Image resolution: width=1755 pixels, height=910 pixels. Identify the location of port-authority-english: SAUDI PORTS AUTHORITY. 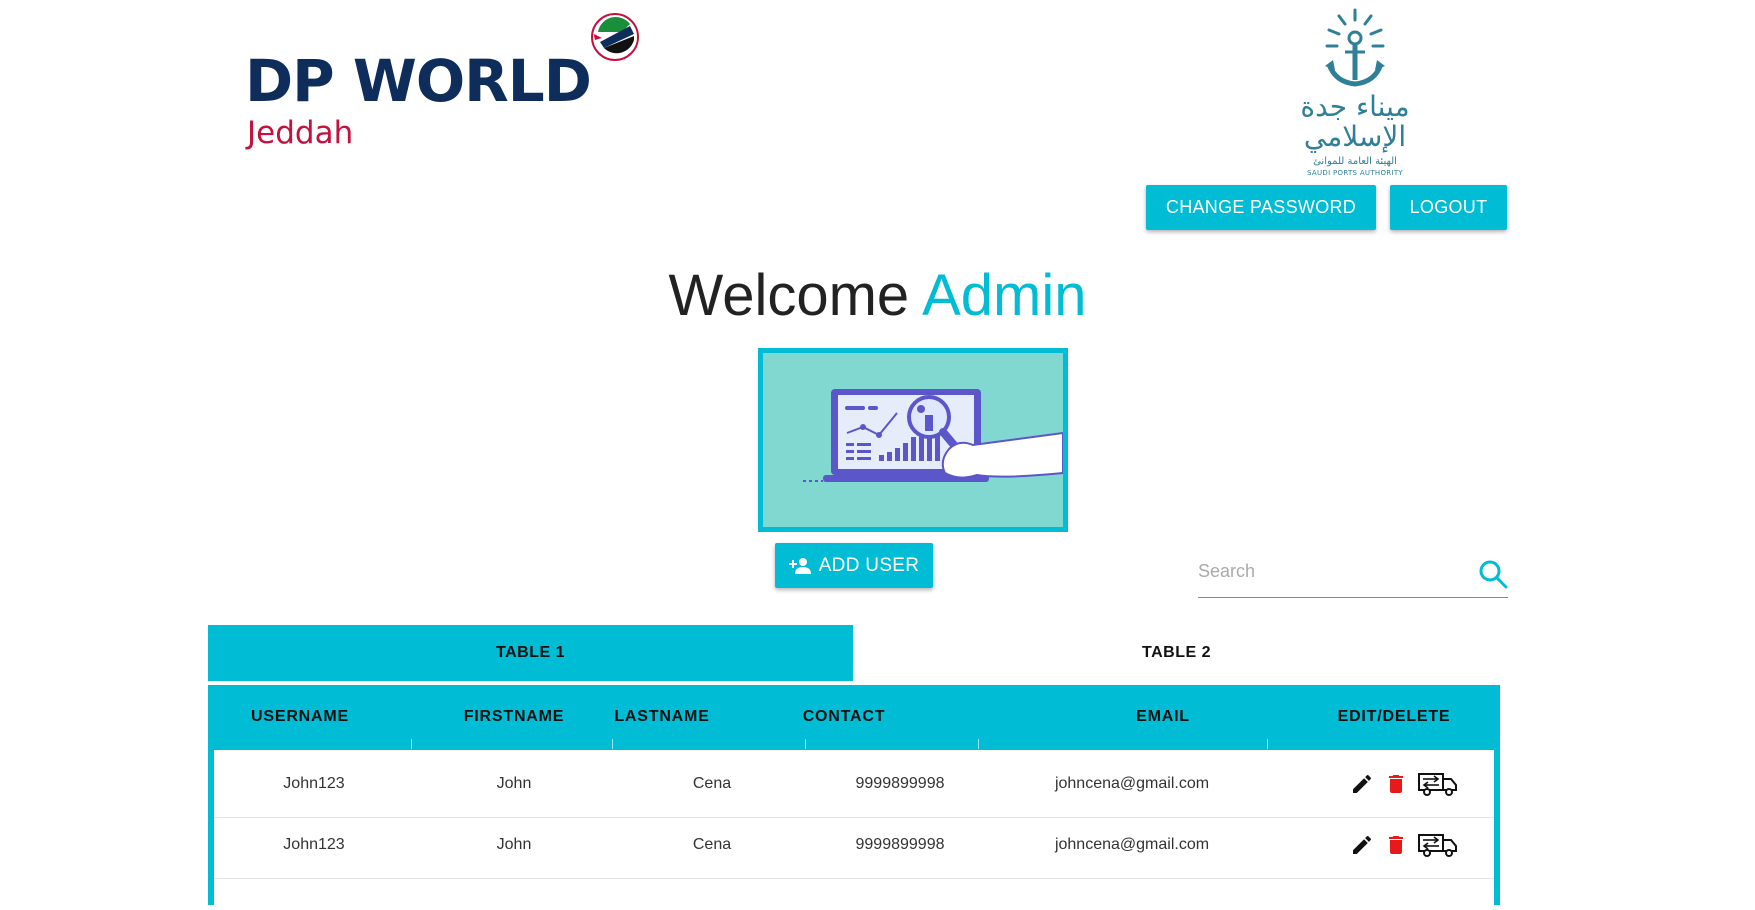
(1355, 173).